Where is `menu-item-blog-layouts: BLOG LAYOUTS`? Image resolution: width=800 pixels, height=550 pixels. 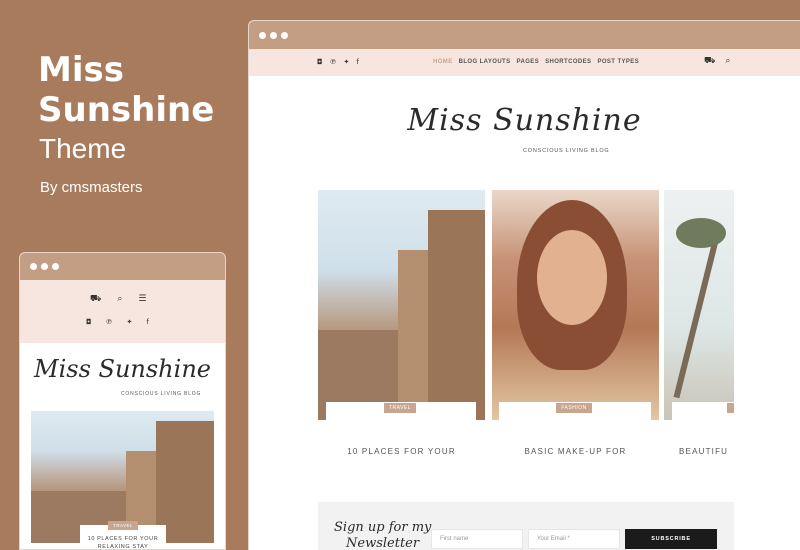 menu-item-blog-layouts: BLOG LAYOUTS is located at coordinates (485, 62).